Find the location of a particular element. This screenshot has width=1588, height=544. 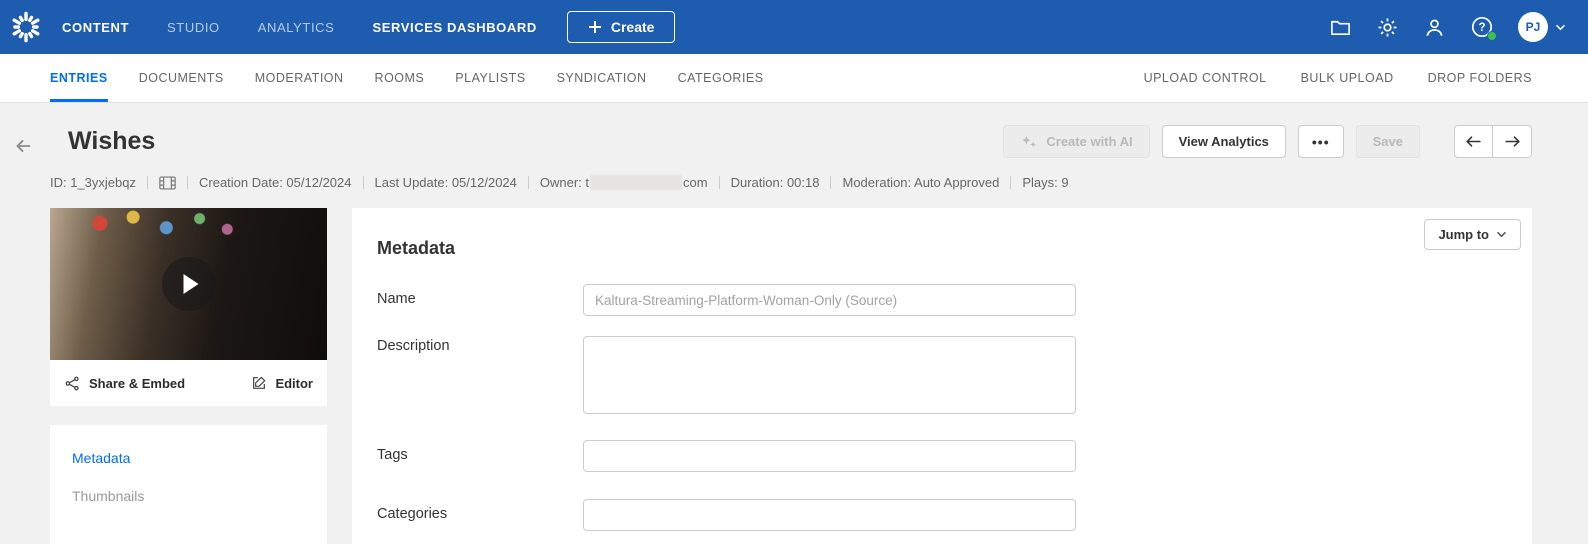

tags-input is located at coordinates (829, 456).